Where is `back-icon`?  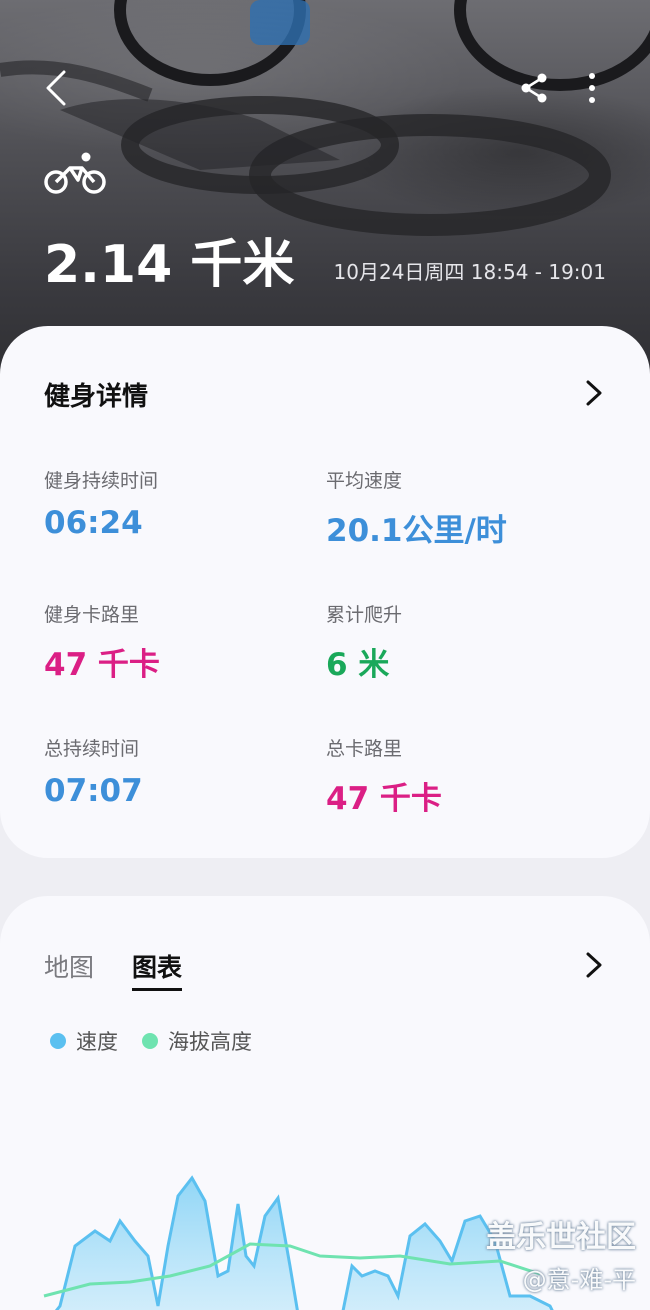
back-icon is located at coordinates (56, 88).